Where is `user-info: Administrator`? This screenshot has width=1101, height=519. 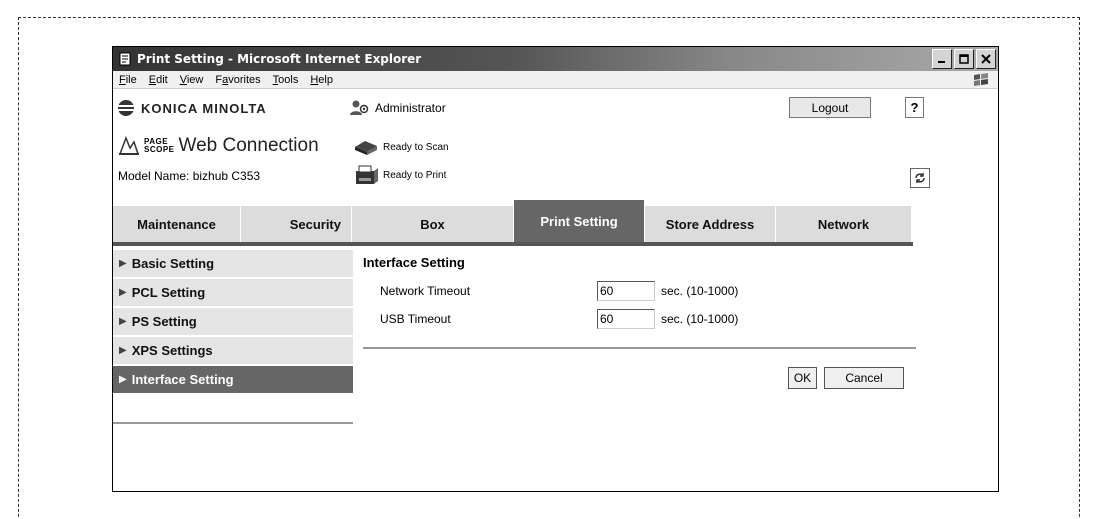
user-info: Administrator is located at coordinates (398, 108).